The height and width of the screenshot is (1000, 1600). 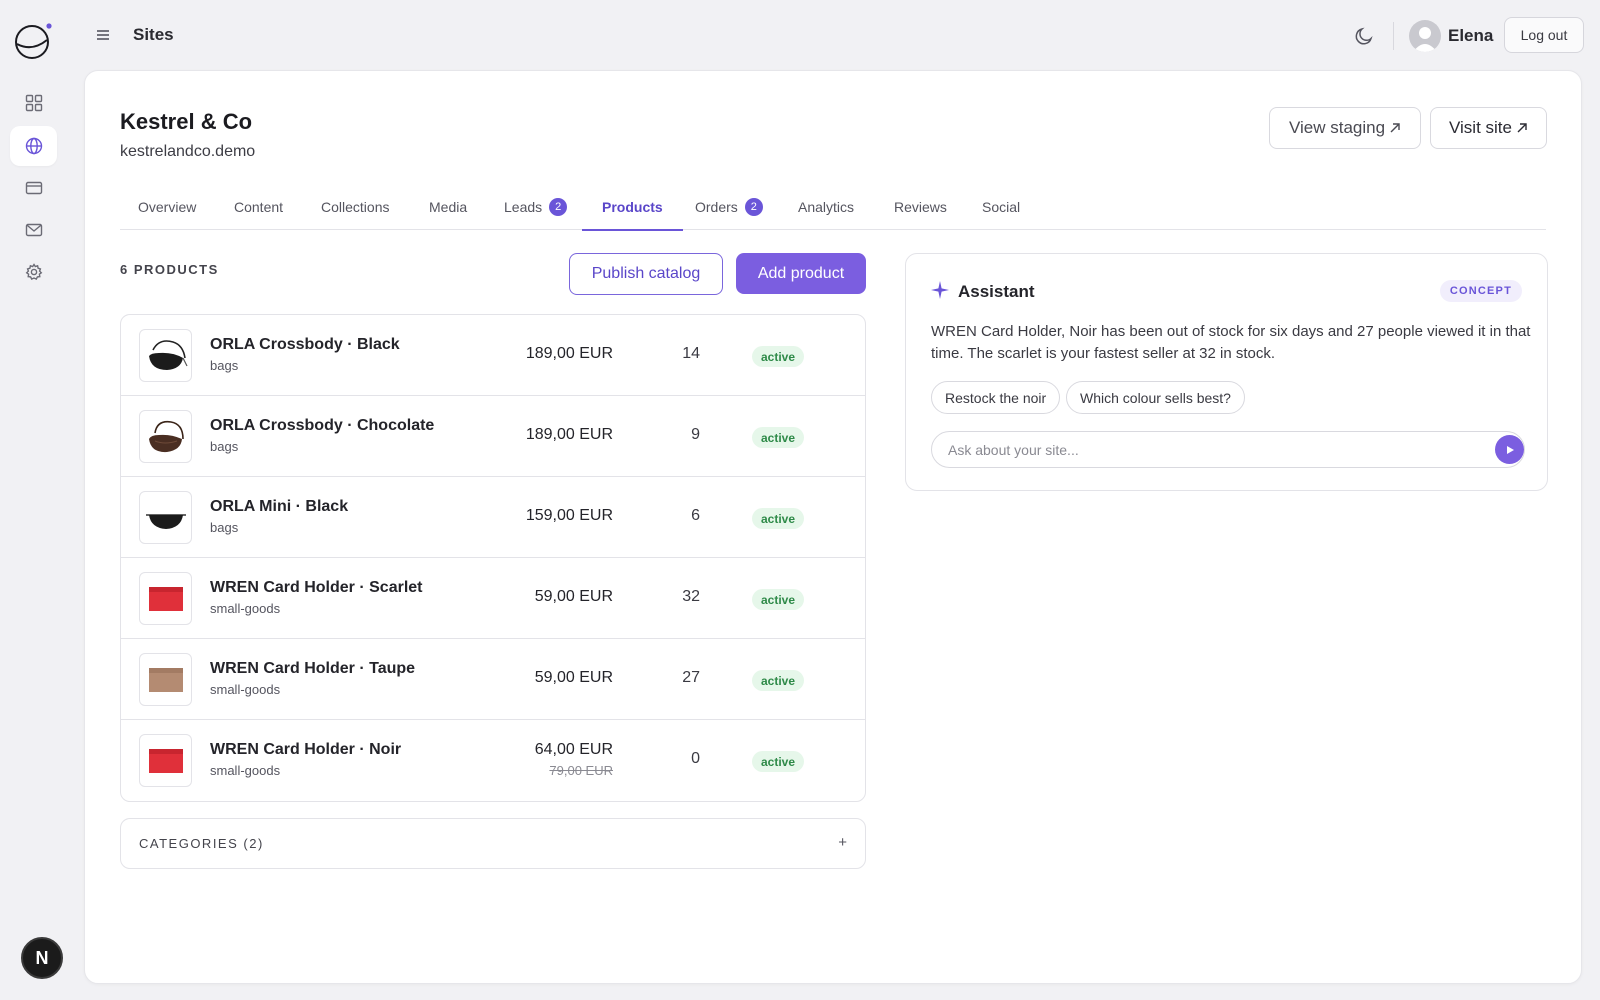 I want to click on tab-overview: Overview, so click(x=167, y=206).